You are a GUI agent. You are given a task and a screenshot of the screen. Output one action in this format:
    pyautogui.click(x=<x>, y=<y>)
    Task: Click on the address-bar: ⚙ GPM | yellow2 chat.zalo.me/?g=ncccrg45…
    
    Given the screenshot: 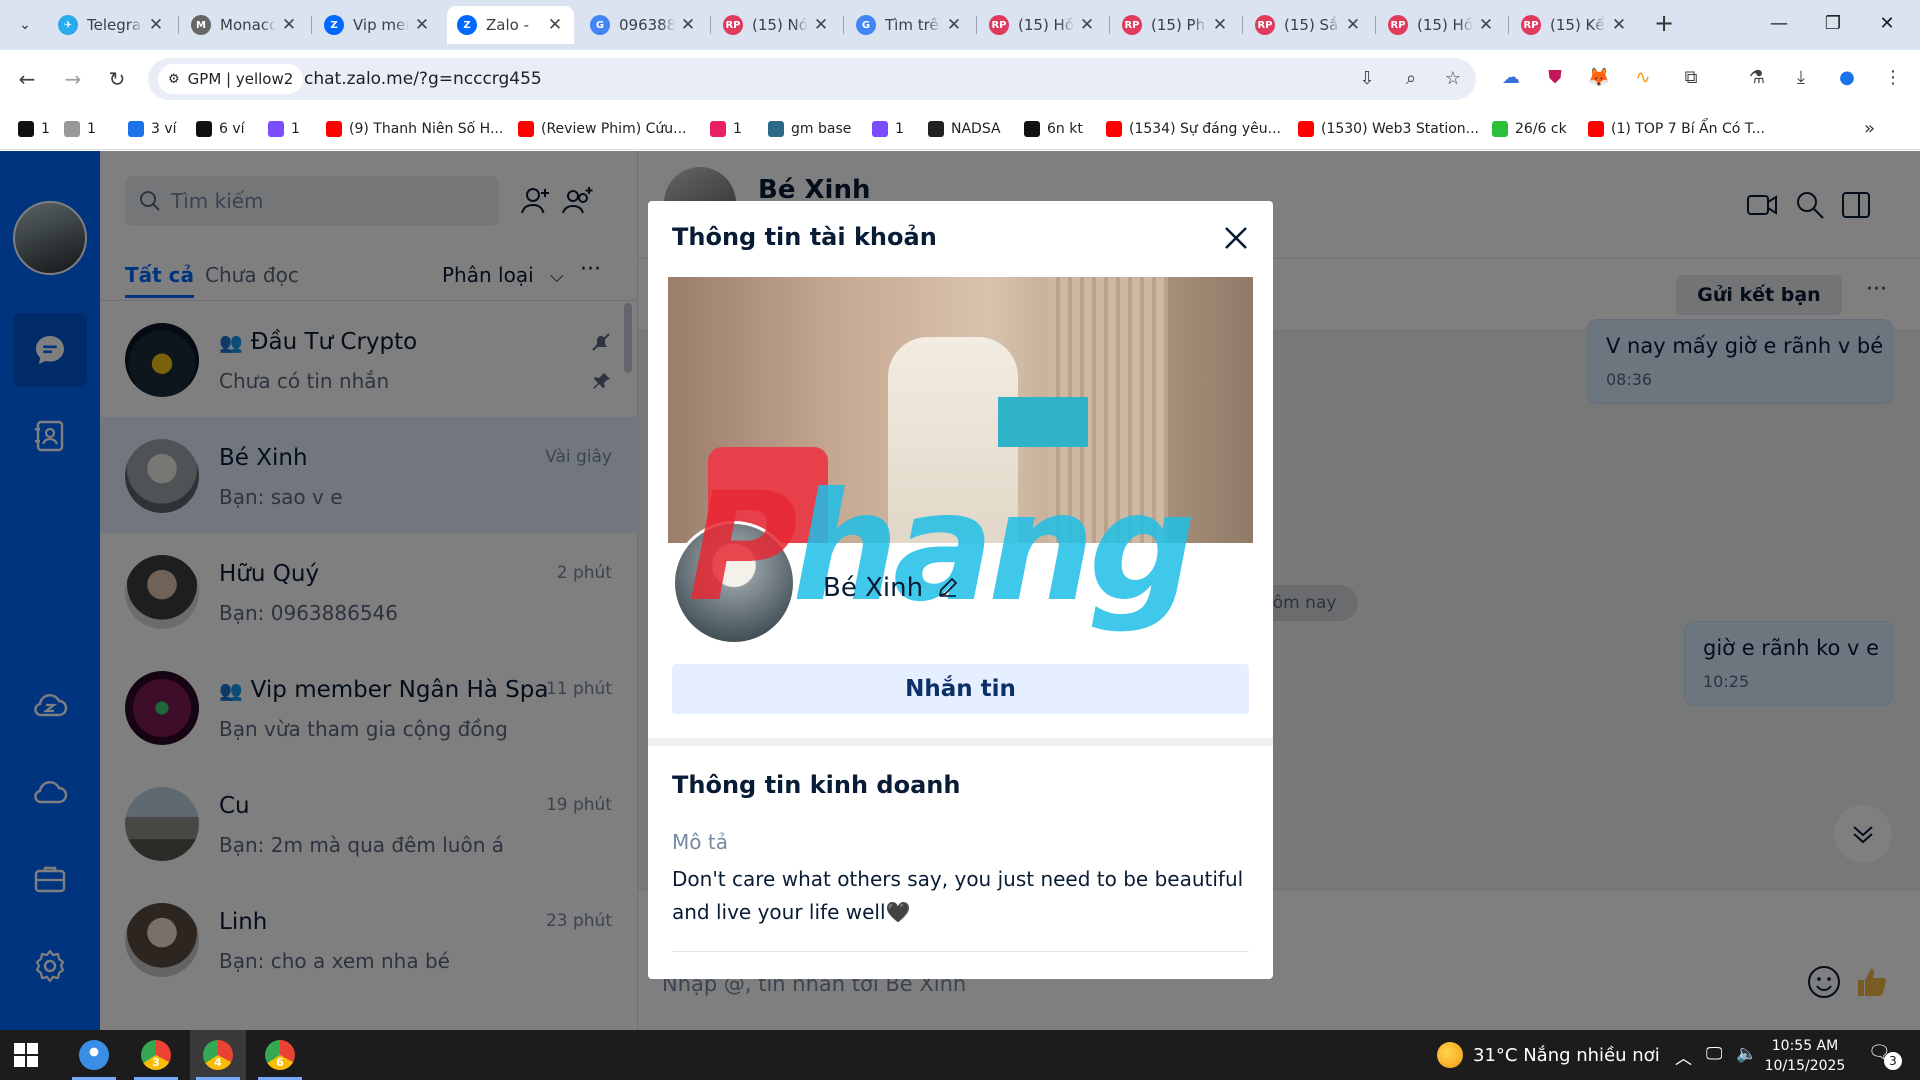 What is the action you would take?
    pyautogui.click(x=812, y=79)
    